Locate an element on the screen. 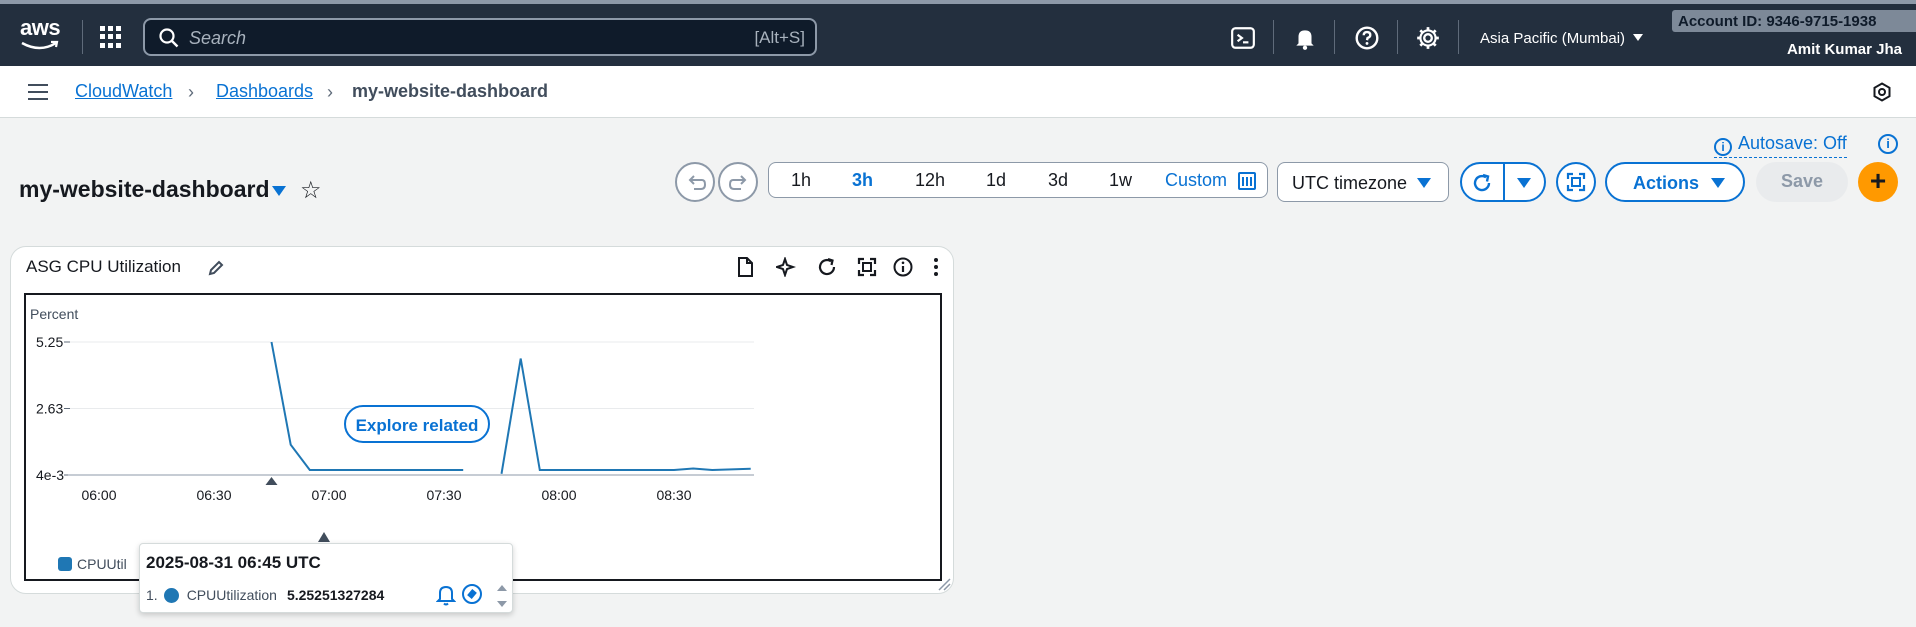 This screenshot has width=1916, height=627. breadcrumb-cloudwatch: CloudWatch is located at coordinates (123, 91).